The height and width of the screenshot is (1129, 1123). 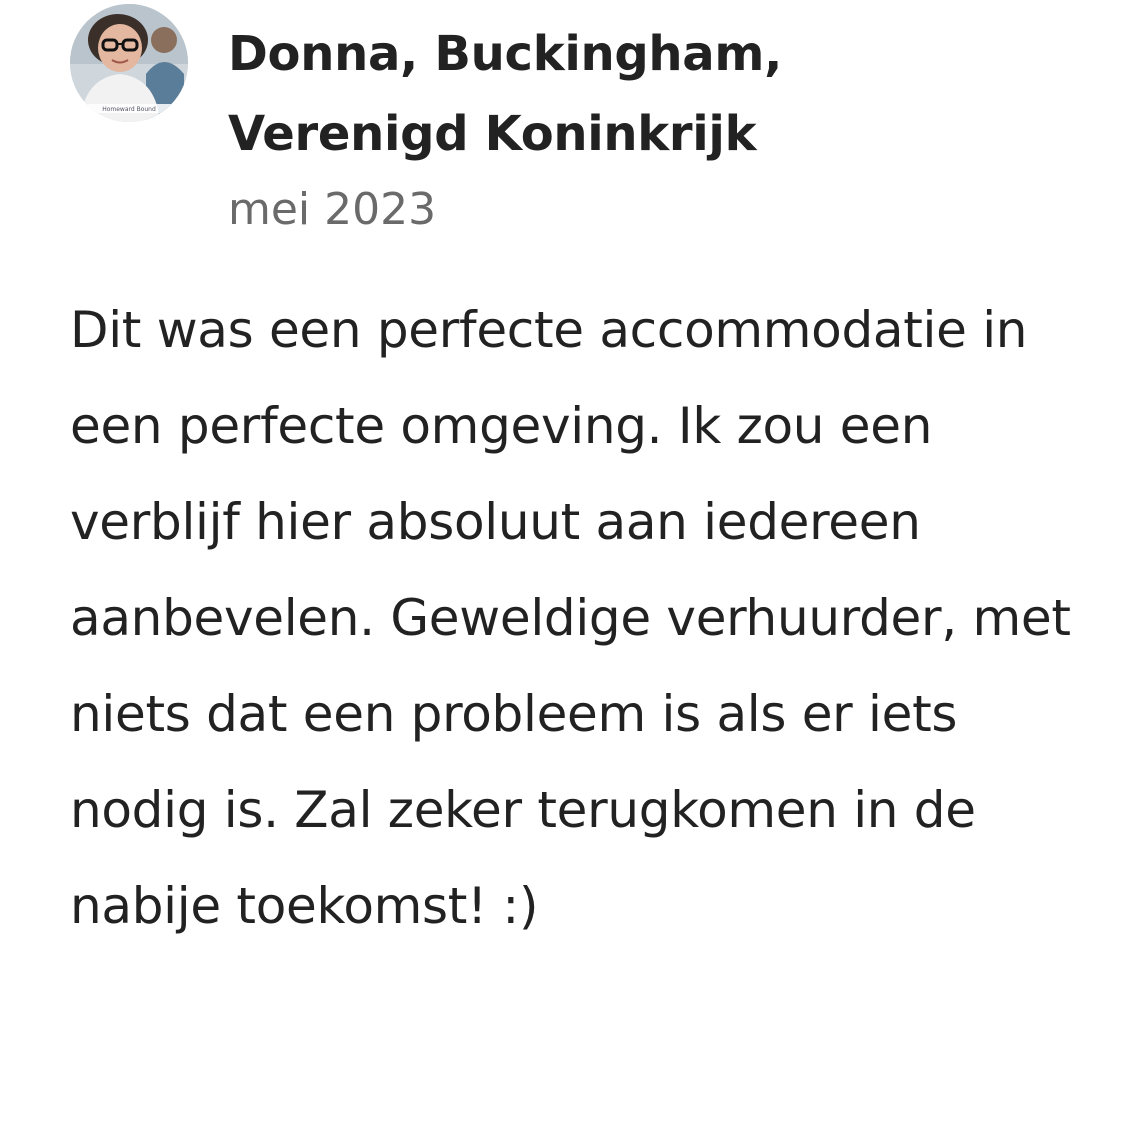 What do you see at coordinates (505, 54) in the screenshot?
I see `reviewer-name-line1: Donna, Buckingham,` at bounding box center [505, 54].